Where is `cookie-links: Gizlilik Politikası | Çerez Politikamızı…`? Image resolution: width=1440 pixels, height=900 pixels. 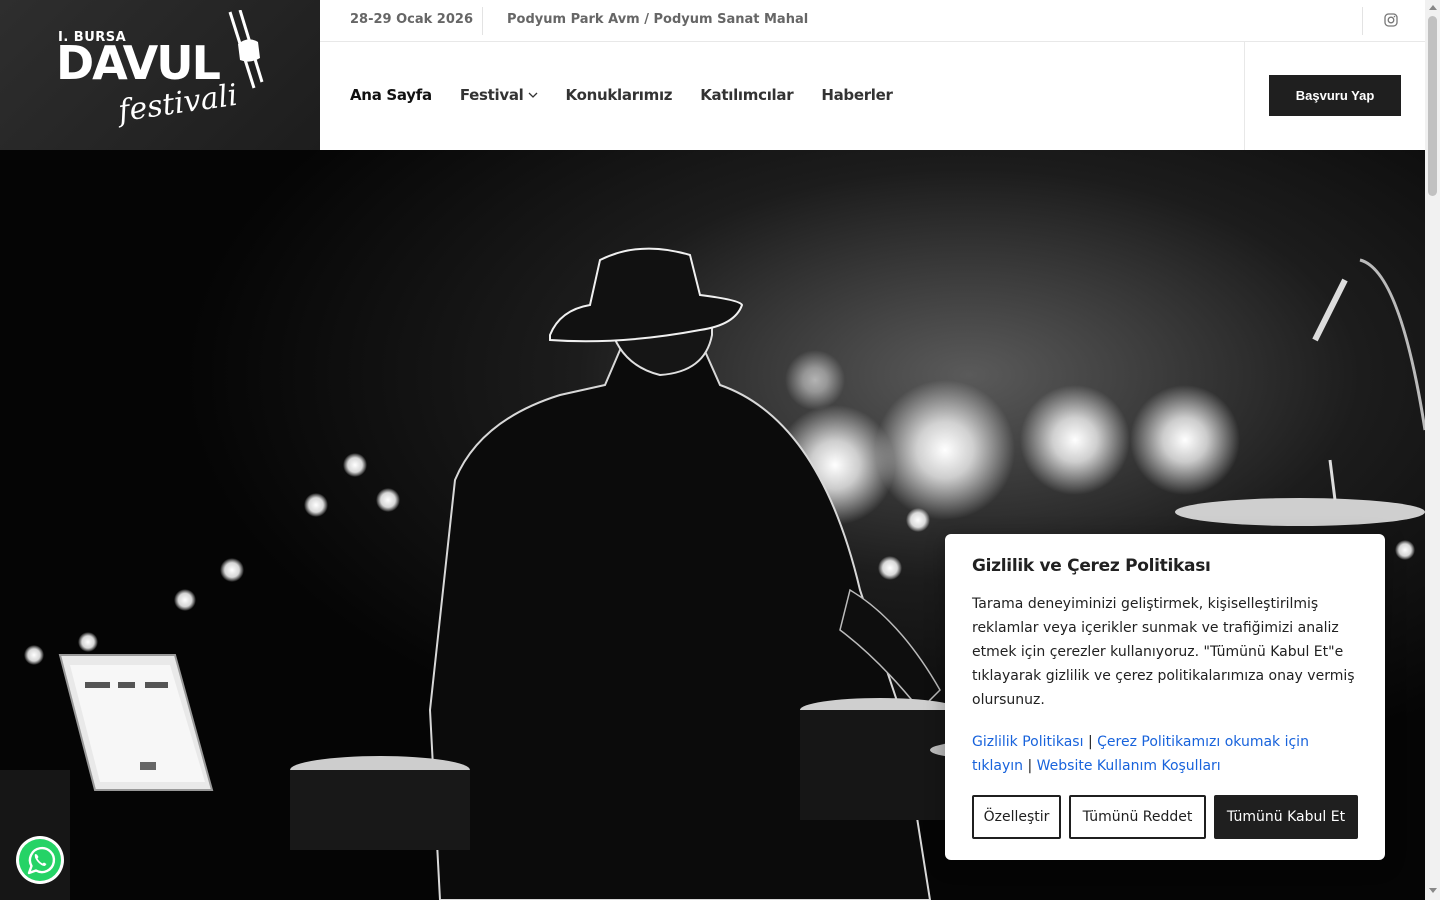
cookie-links: Gizlilik Politikası | Çerez Politikamızı… is located at coordinates (1165, 754).